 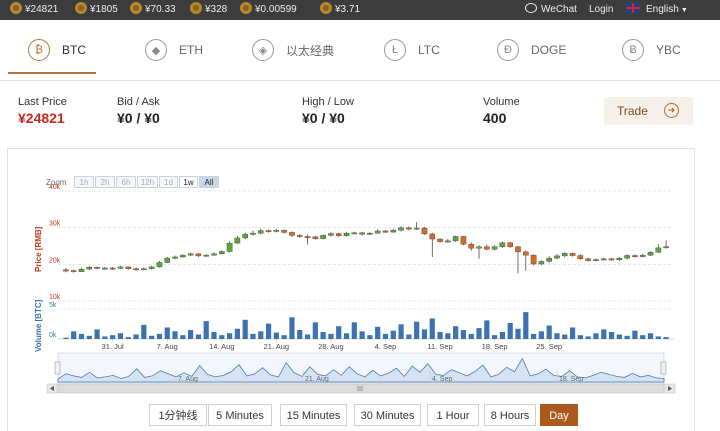 What do you see at coordinates (633, 8) in the screenshot?
I see `uk-flag-icon` at bounding box center [633, 8].